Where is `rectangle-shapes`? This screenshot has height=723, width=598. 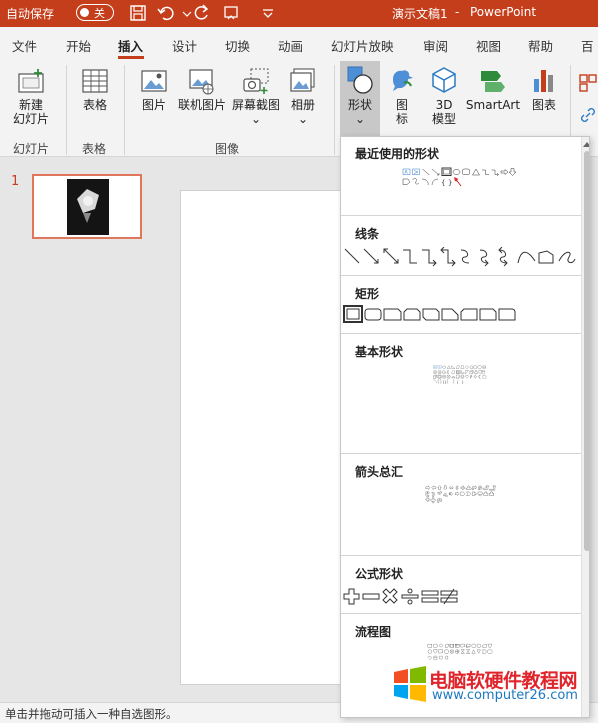
rectangle-shapes is located at coordinates (461, 315).